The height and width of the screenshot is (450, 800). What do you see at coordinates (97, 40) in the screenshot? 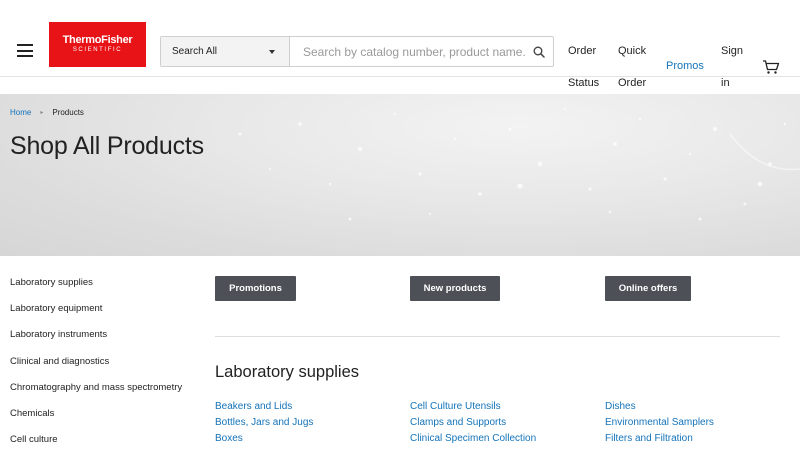
I see `logo-wordmark: ThermoFisher` at bounding box center [97, 40].